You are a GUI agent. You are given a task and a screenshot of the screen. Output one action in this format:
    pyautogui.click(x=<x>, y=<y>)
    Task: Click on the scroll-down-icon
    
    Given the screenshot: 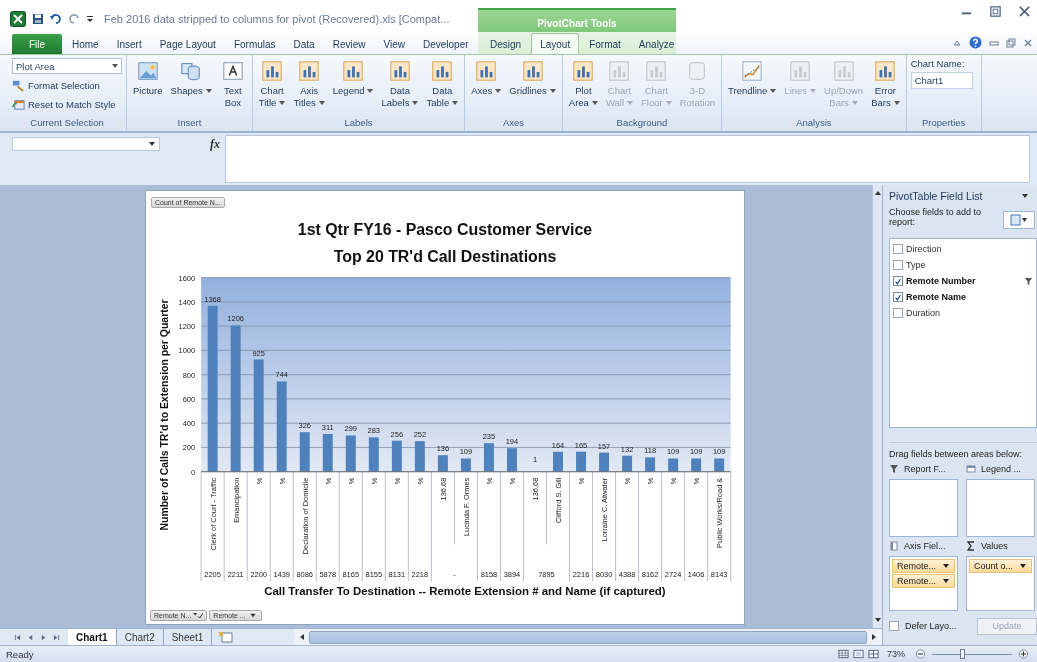 What is the action you would take?
    pyautogui.click(x=877, y=620)
    